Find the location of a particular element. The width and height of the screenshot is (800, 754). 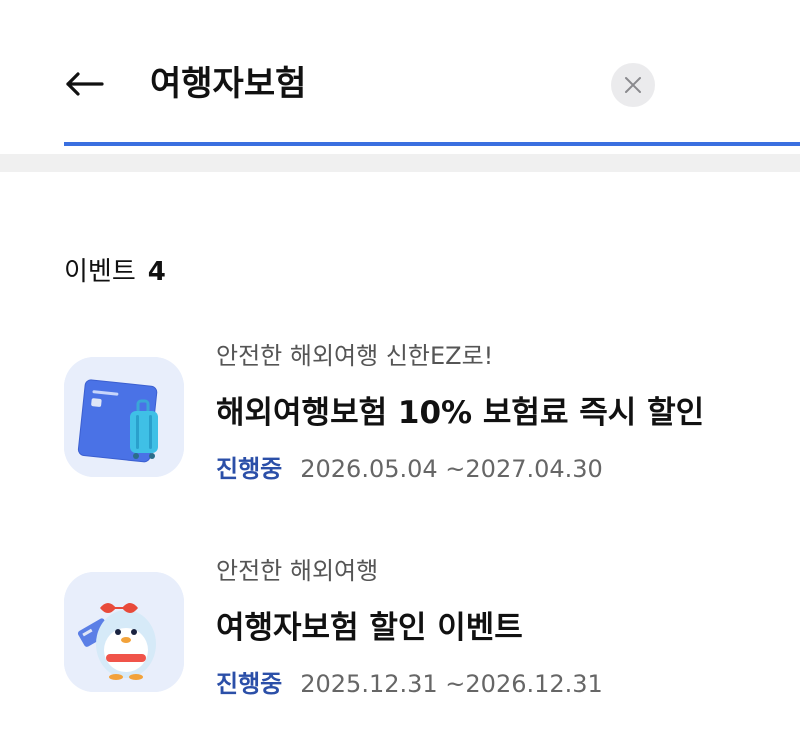

clear-search-button is located at coordinates (633, 85).